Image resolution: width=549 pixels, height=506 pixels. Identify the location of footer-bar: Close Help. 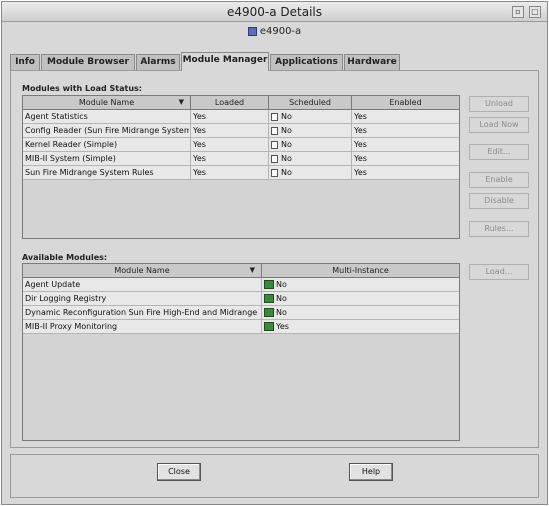
(274, 476).